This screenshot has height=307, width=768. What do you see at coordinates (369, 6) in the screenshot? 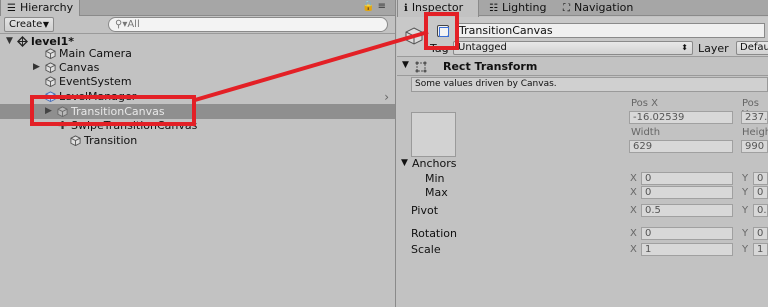
I see `lock-icon: 🔒` at bounding box center [369, 6].